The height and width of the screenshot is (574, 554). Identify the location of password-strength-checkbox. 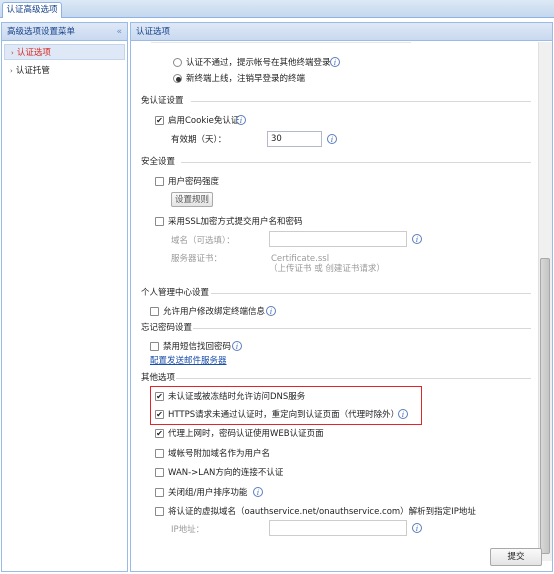
(159, 181).